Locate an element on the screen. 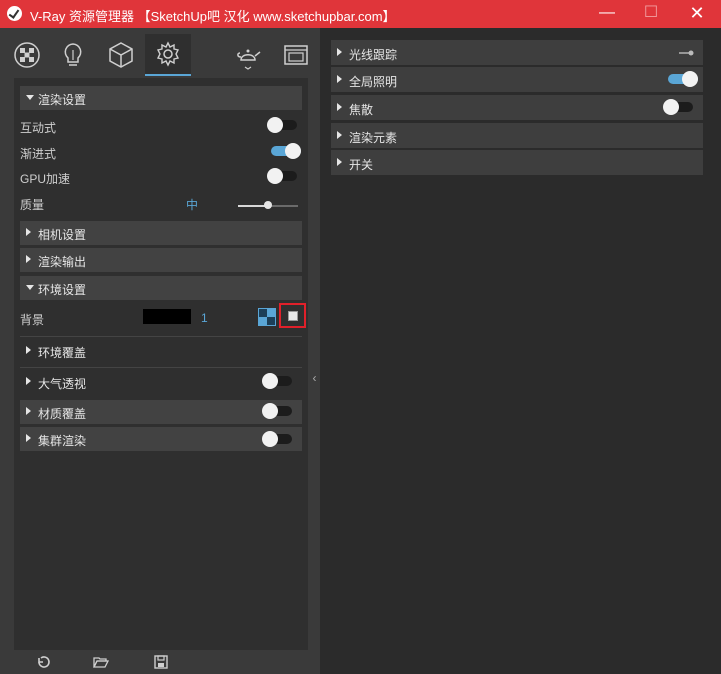  section-label: 渲染输出 is located at coordinates (62, 262).